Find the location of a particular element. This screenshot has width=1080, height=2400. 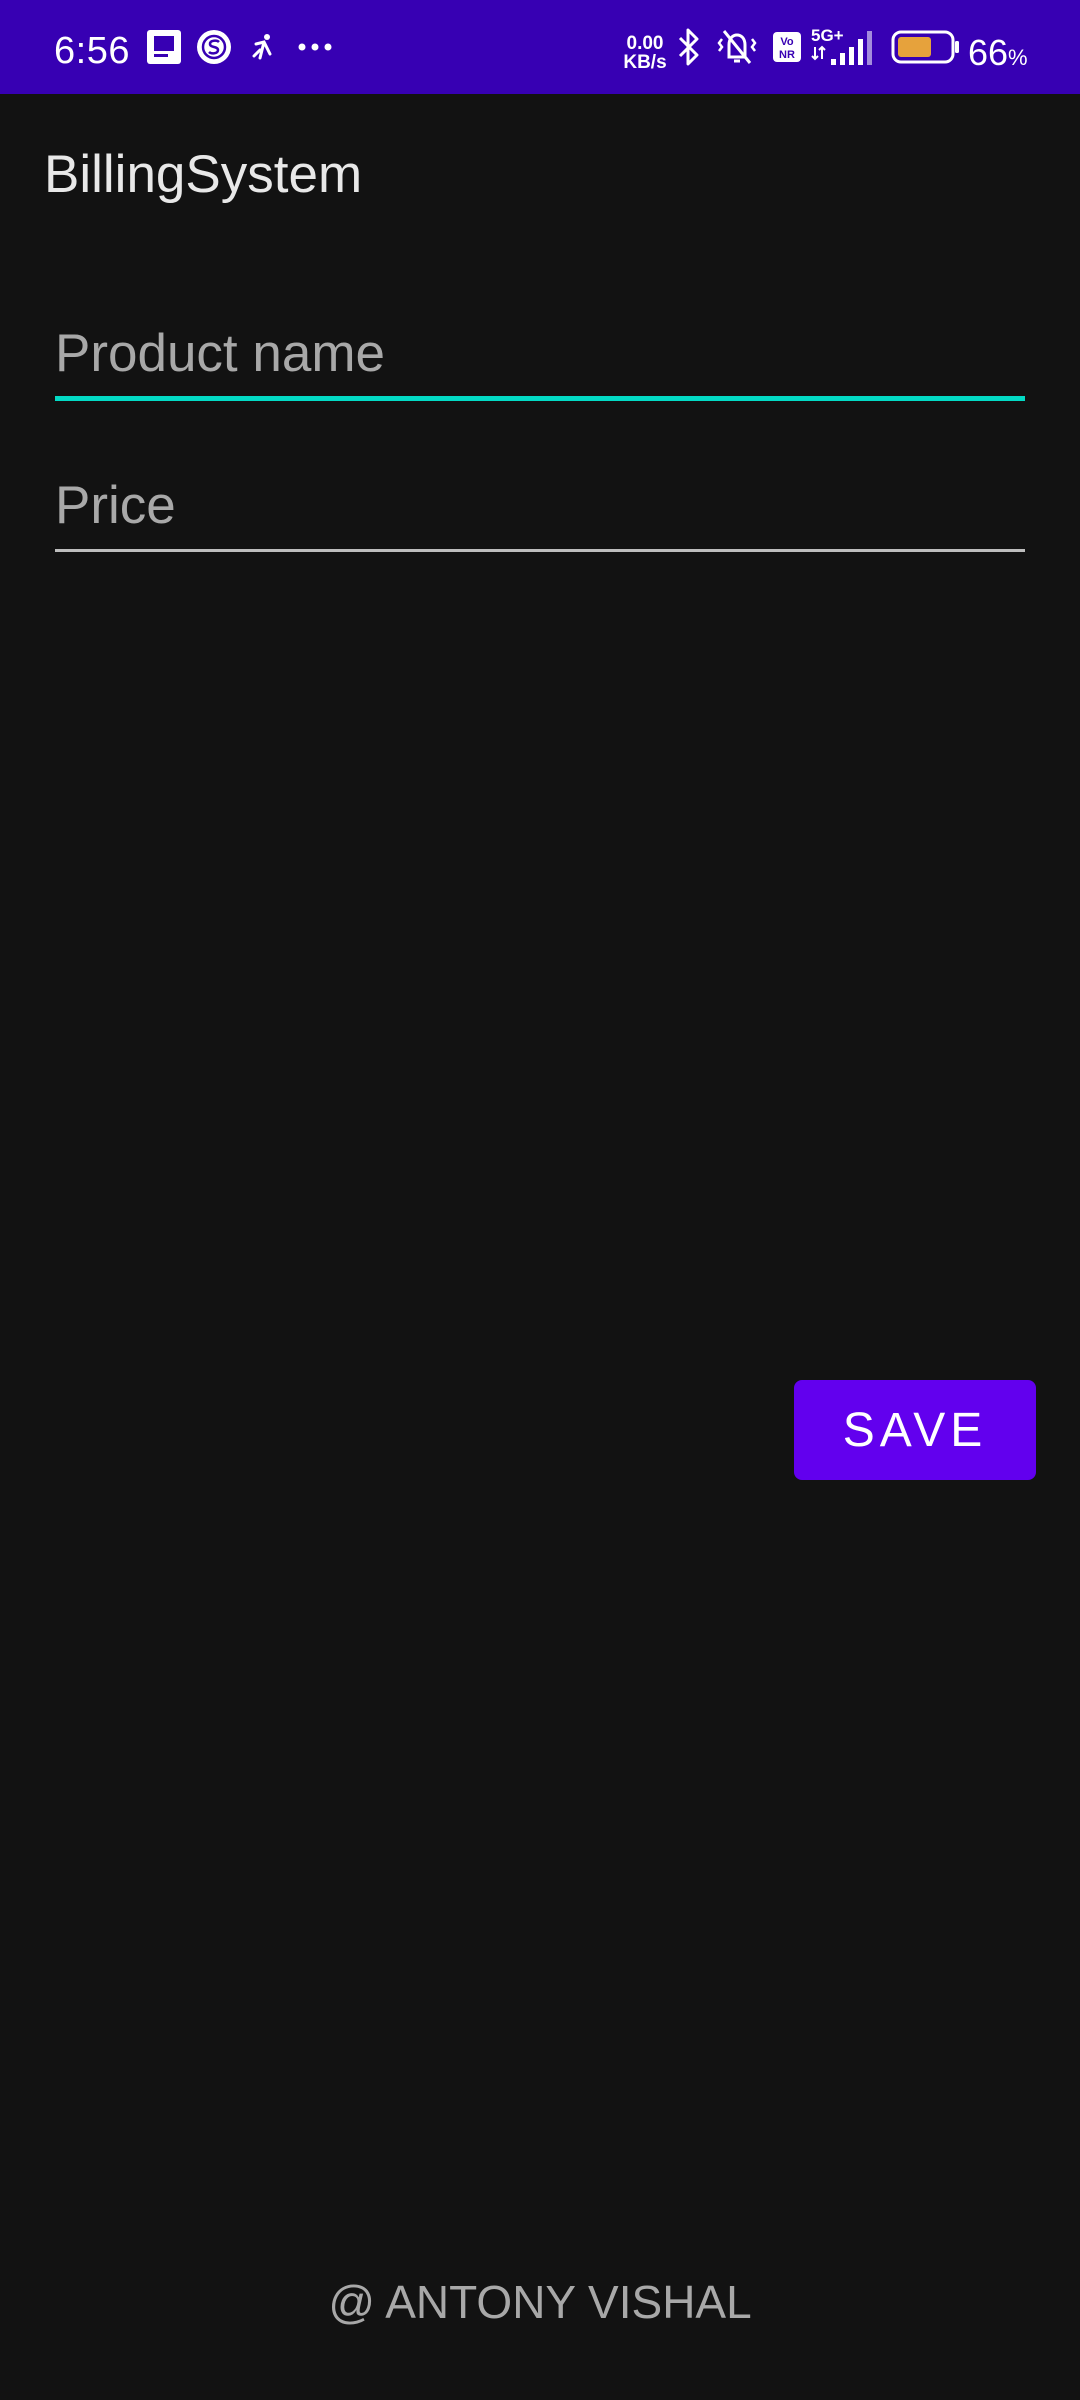

price-underline is located at coordinates (540, 550).